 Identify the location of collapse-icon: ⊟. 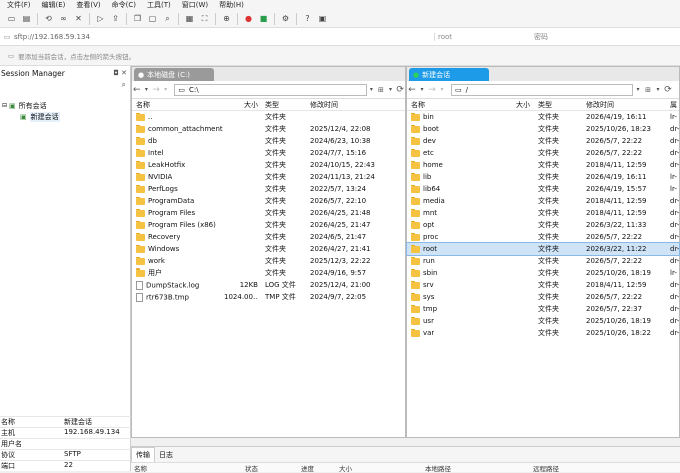
(4, 105).